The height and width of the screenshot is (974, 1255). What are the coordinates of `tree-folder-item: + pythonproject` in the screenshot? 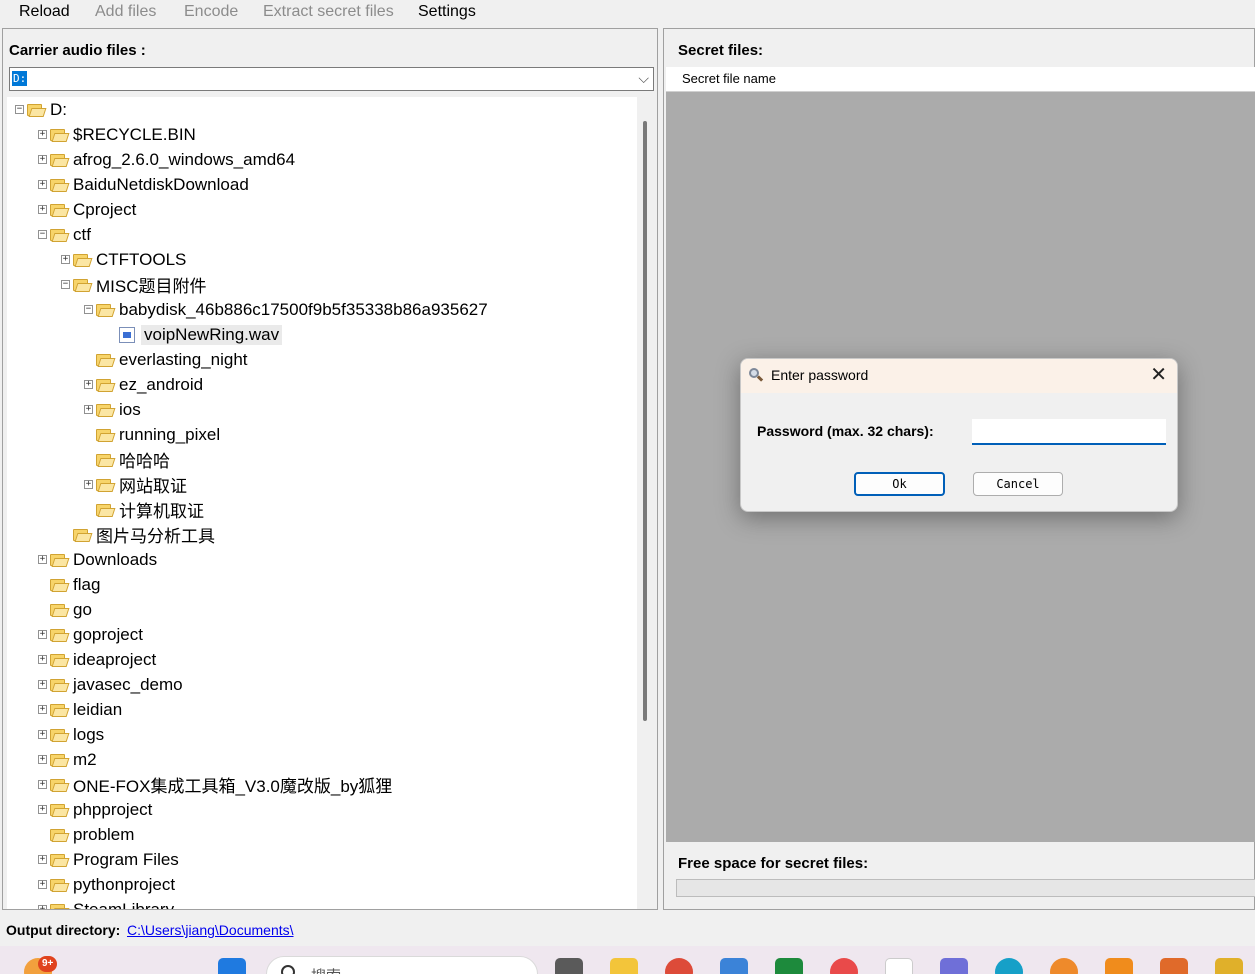 It's located at (106, 884).